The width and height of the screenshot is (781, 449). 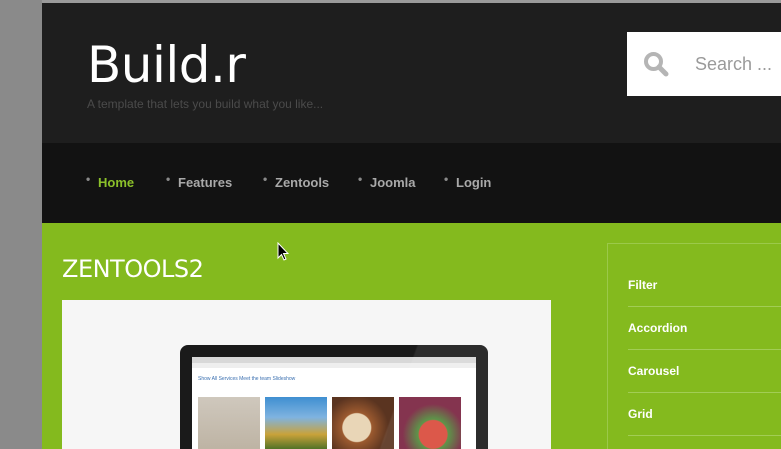 I want to click on sidebar-item-filter: Filter, so click(x=704, y=285).